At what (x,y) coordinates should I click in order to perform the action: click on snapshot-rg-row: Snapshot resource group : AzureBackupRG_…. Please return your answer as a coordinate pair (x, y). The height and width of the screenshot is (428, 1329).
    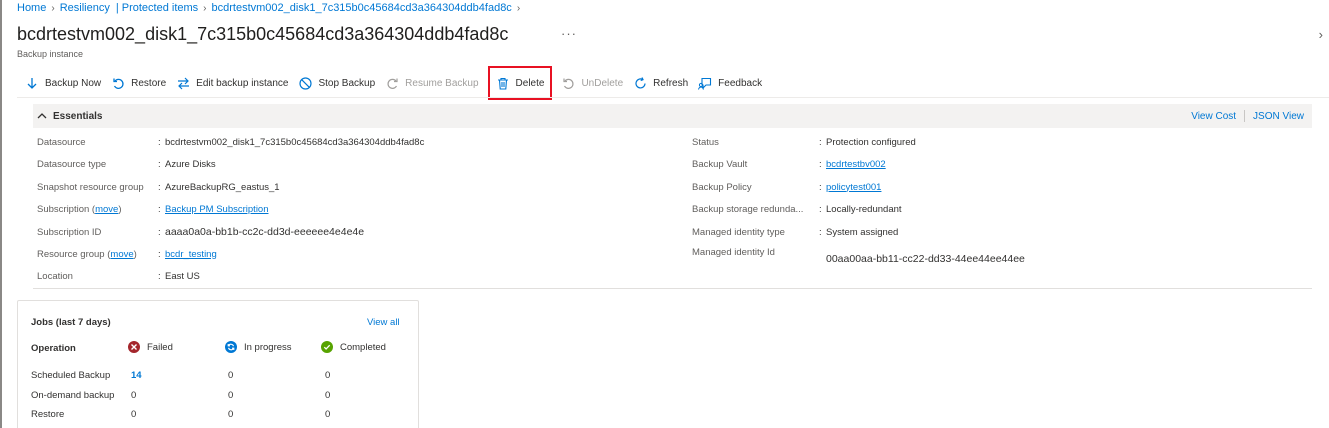
    Looking at the image, I should click on (158, 187).